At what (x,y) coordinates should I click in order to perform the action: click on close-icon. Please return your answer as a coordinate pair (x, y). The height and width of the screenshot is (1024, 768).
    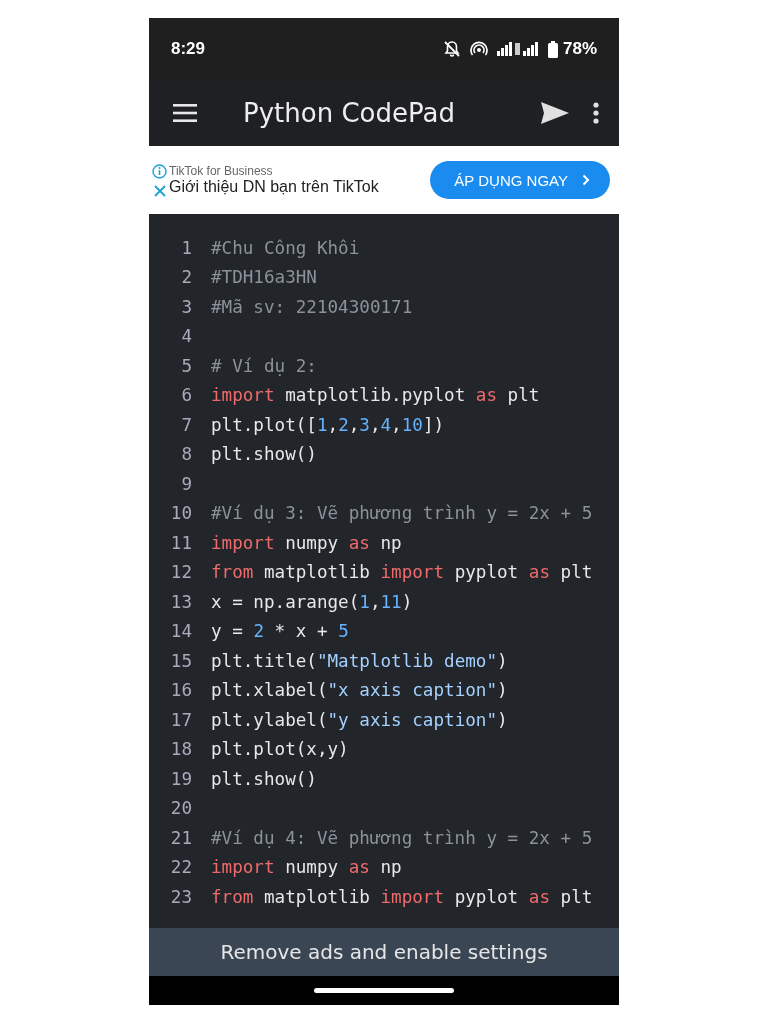
    Looking at the image, I should click on (159, 191).